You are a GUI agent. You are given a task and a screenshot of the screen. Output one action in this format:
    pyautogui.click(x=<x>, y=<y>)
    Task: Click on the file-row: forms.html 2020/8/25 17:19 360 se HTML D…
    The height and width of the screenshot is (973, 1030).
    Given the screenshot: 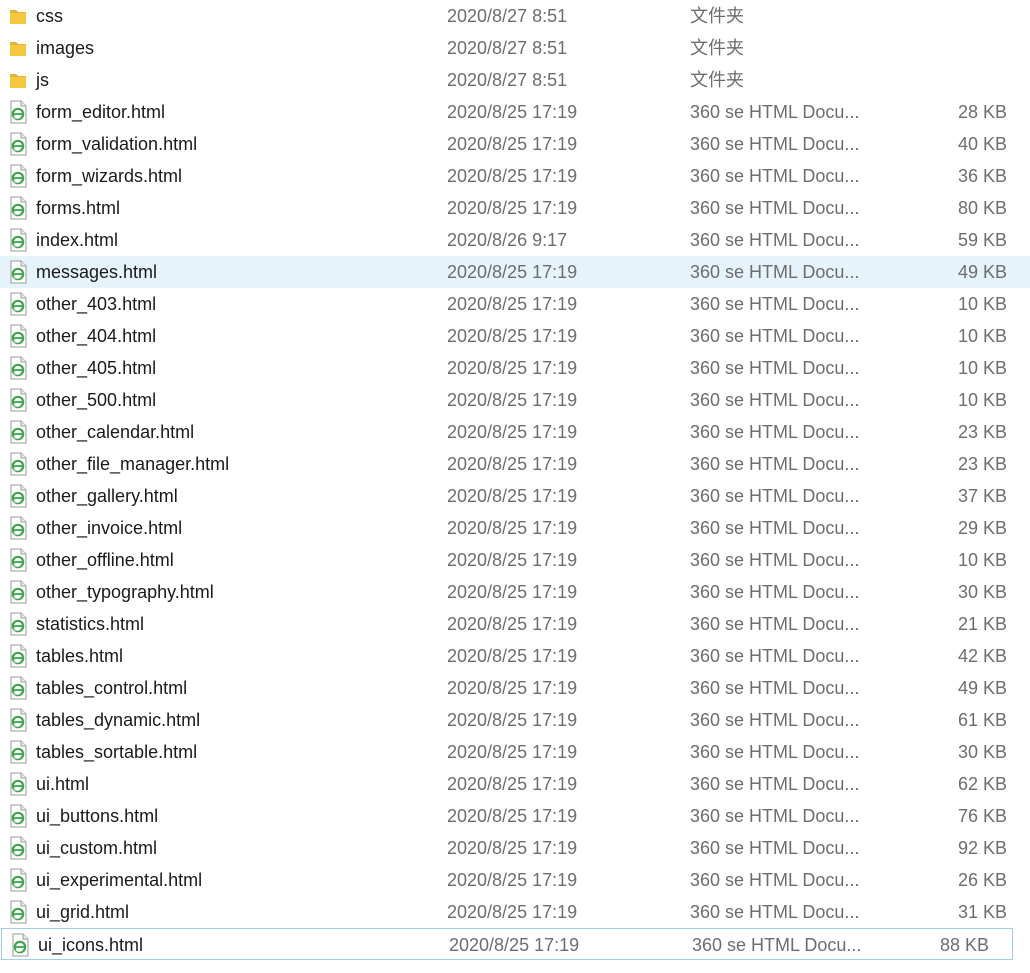 What is the action you would take?
    pyautogui.click(x=515, y=208)
    